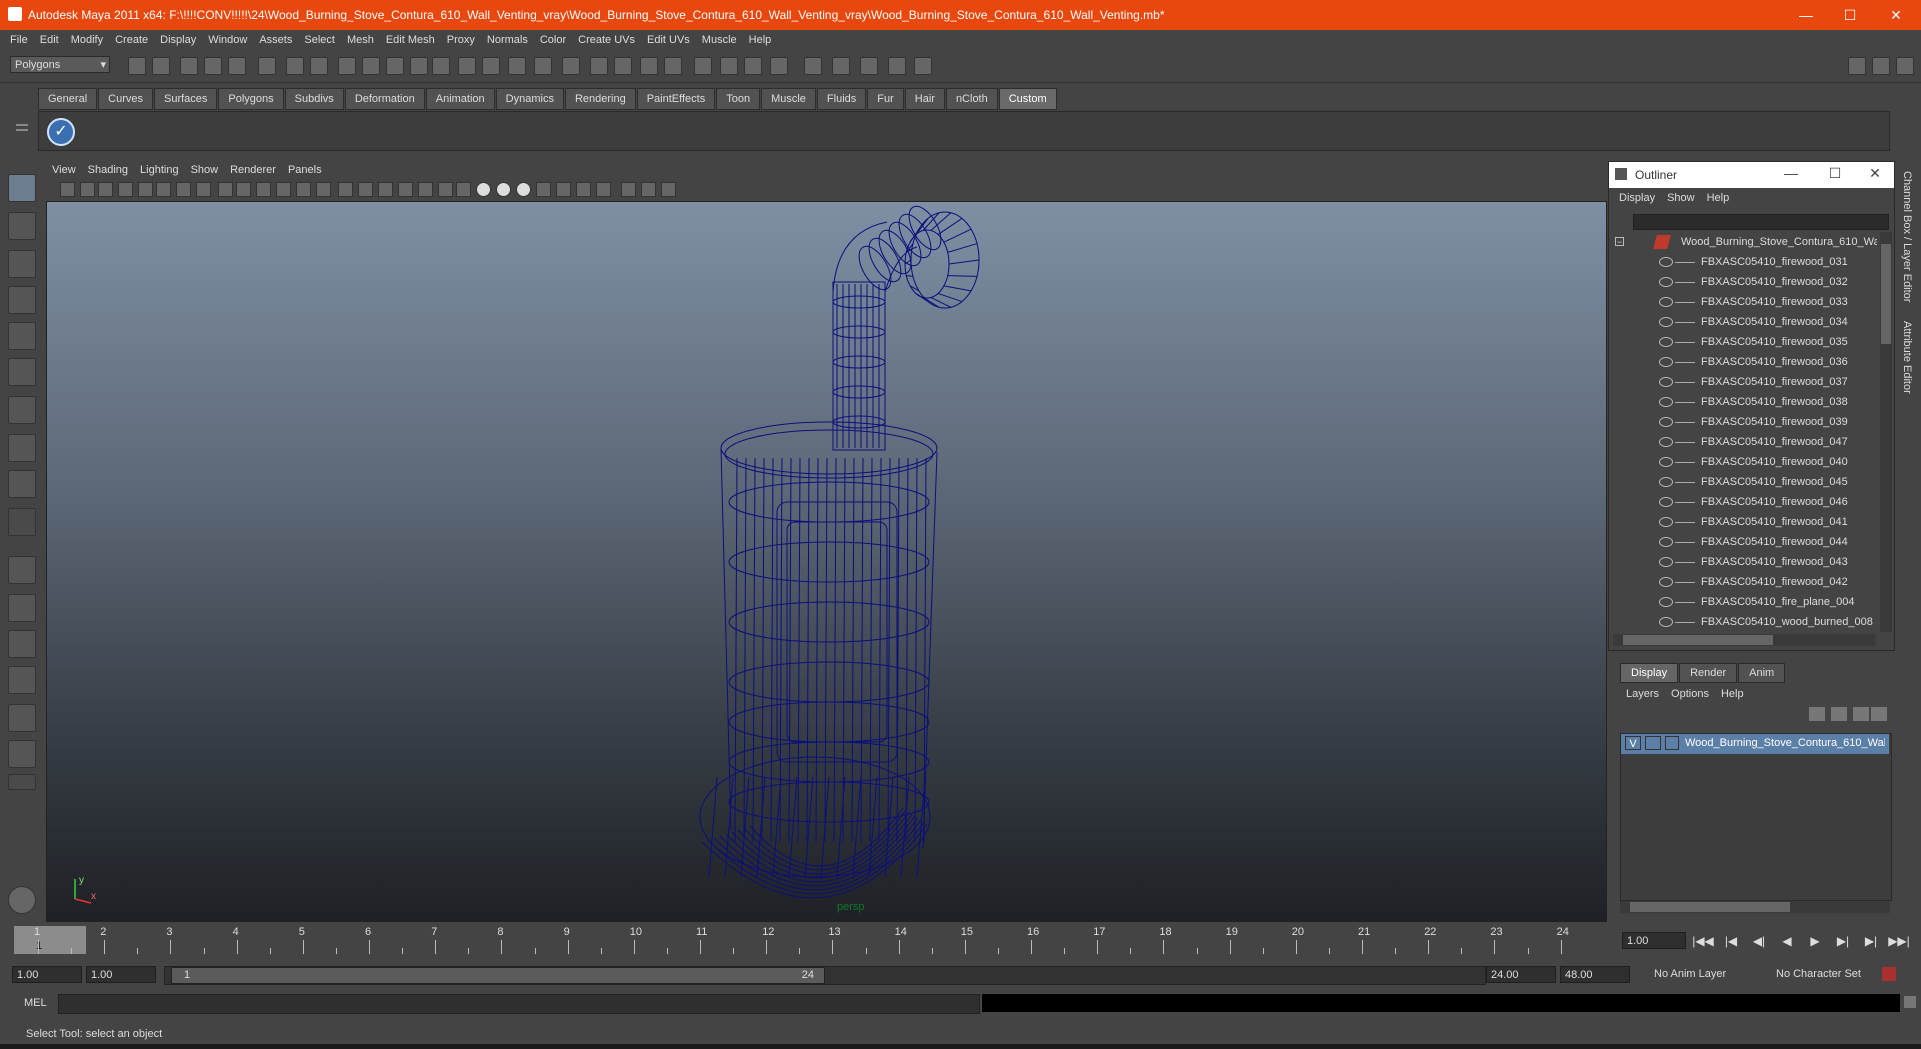 The height and width of the screenshot is (1049, 1921). I want to click on attribute-editor-tab: Attribute Editor, so click(1907, 357).